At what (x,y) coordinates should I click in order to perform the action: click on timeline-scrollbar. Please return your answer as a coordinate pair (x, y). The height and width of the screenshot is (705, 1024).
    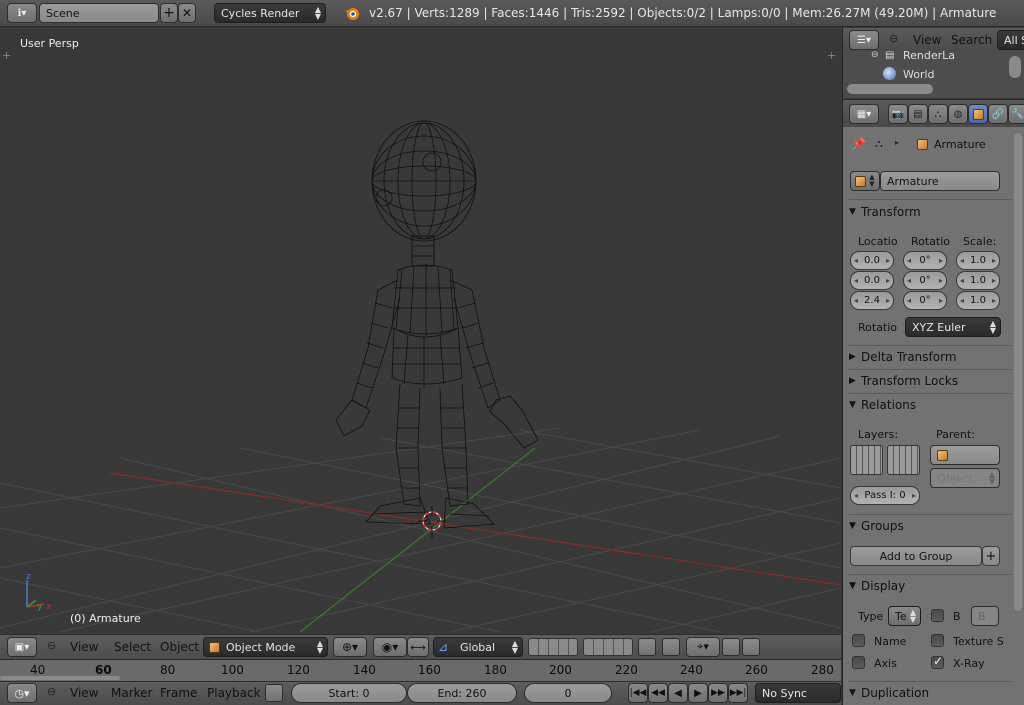
    Looking at the image, I should click on (60, 678).